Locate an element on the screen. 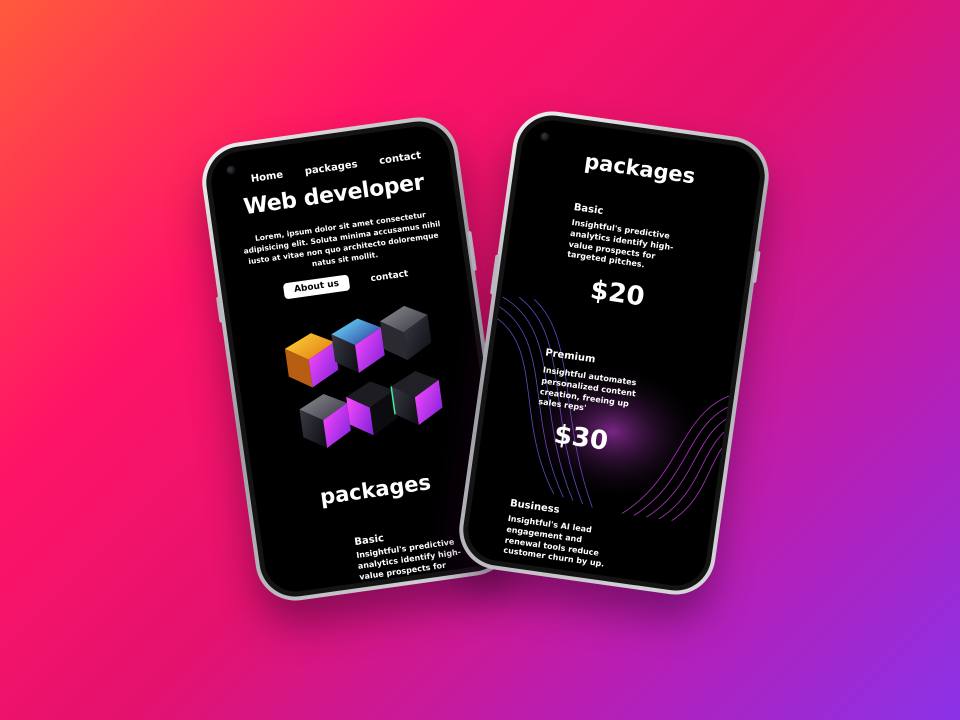 The height and width of the screenshot is (720, 960). contact-link: contact is located at coordinates (389, 276).